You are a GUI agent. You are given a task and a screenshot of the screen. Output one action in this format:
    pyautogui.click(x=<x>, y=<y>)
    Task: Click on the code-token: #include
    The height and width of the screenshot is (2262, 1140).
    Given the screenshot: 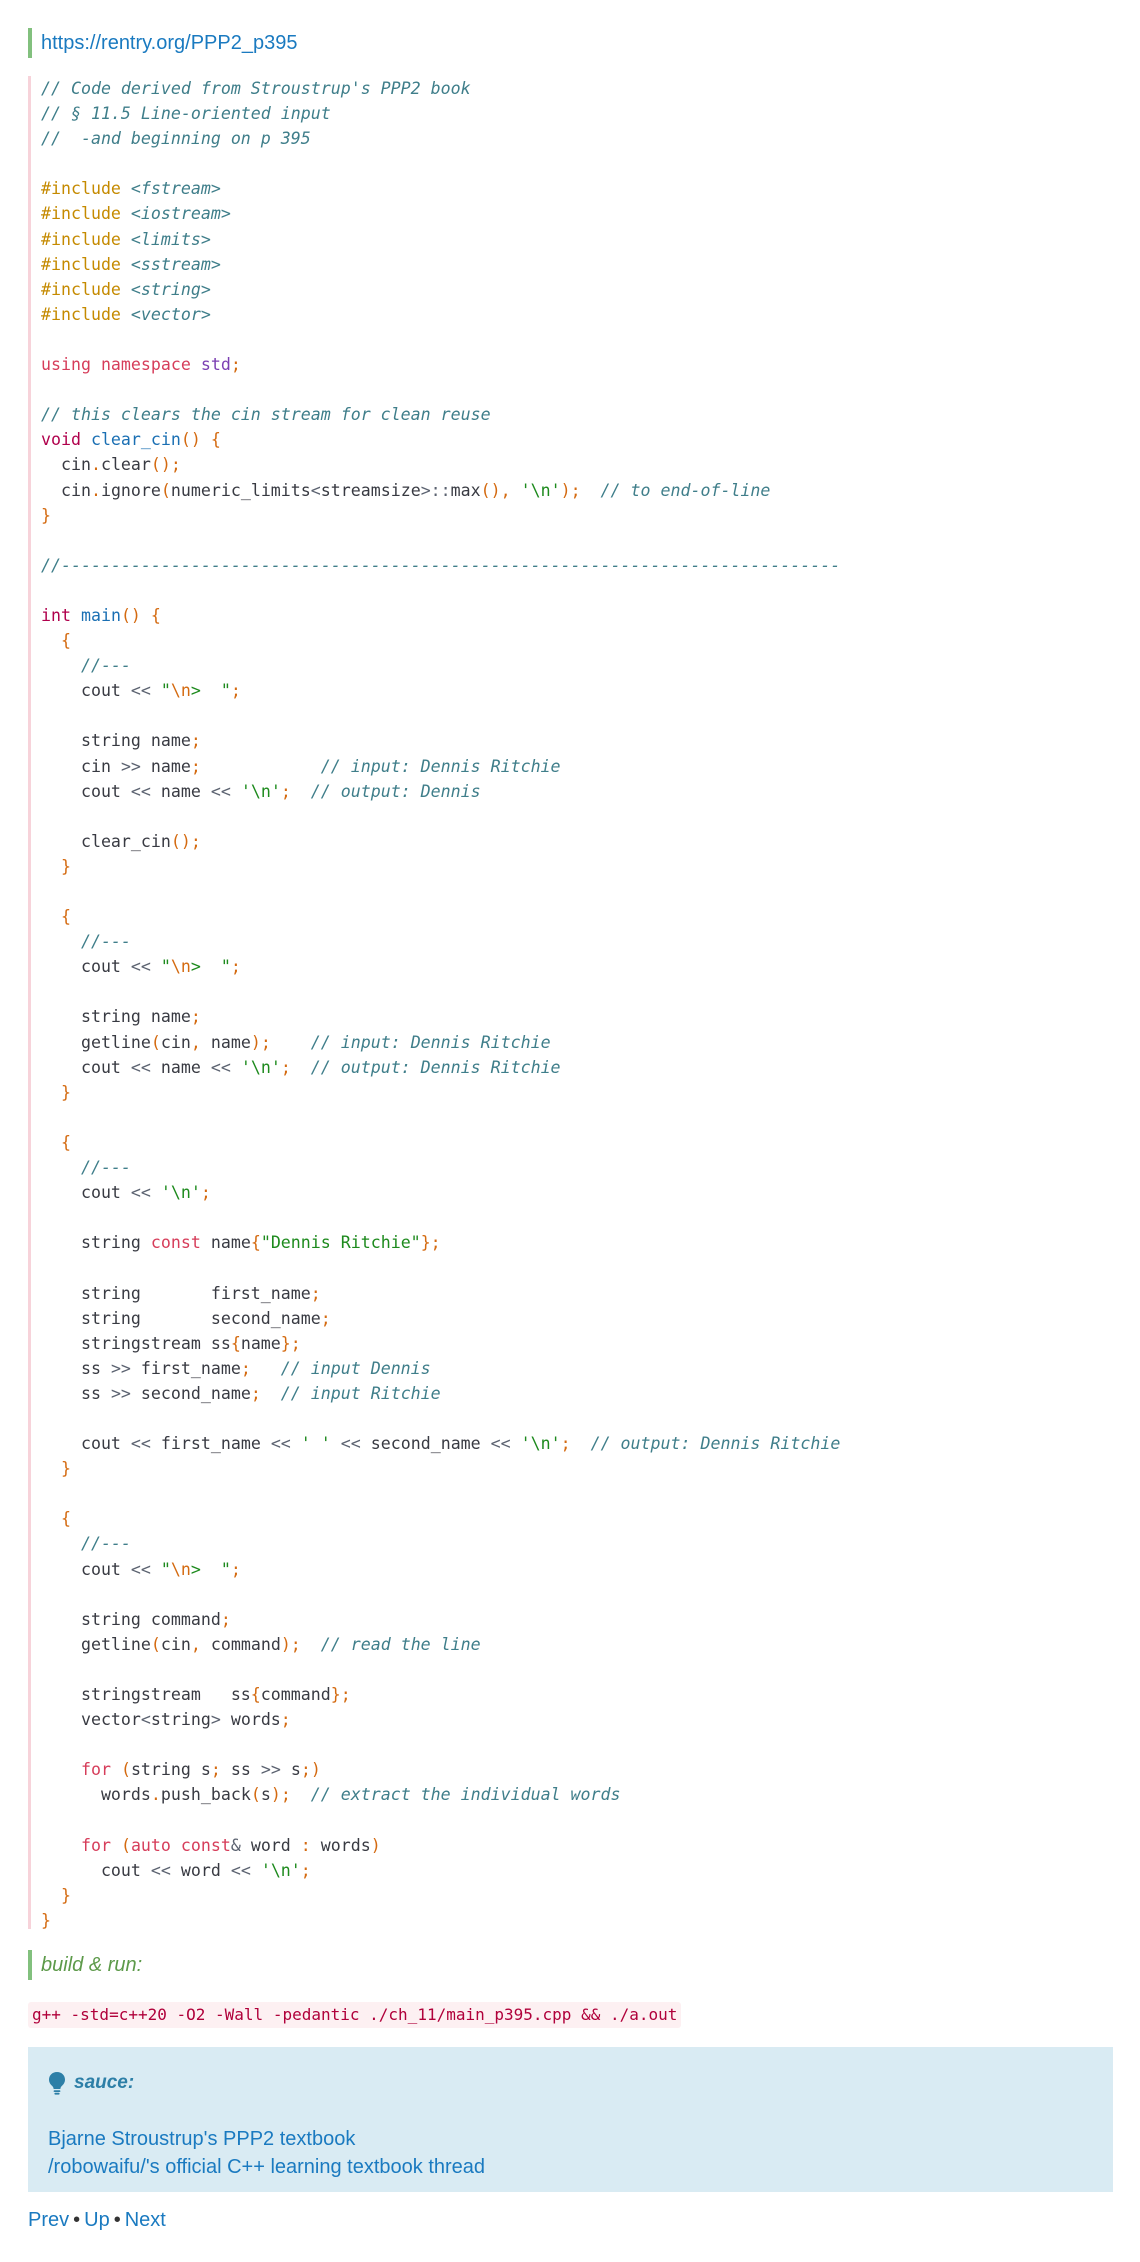 What is the action you would take?
    pyautogui.click(x=86, y=314)
    